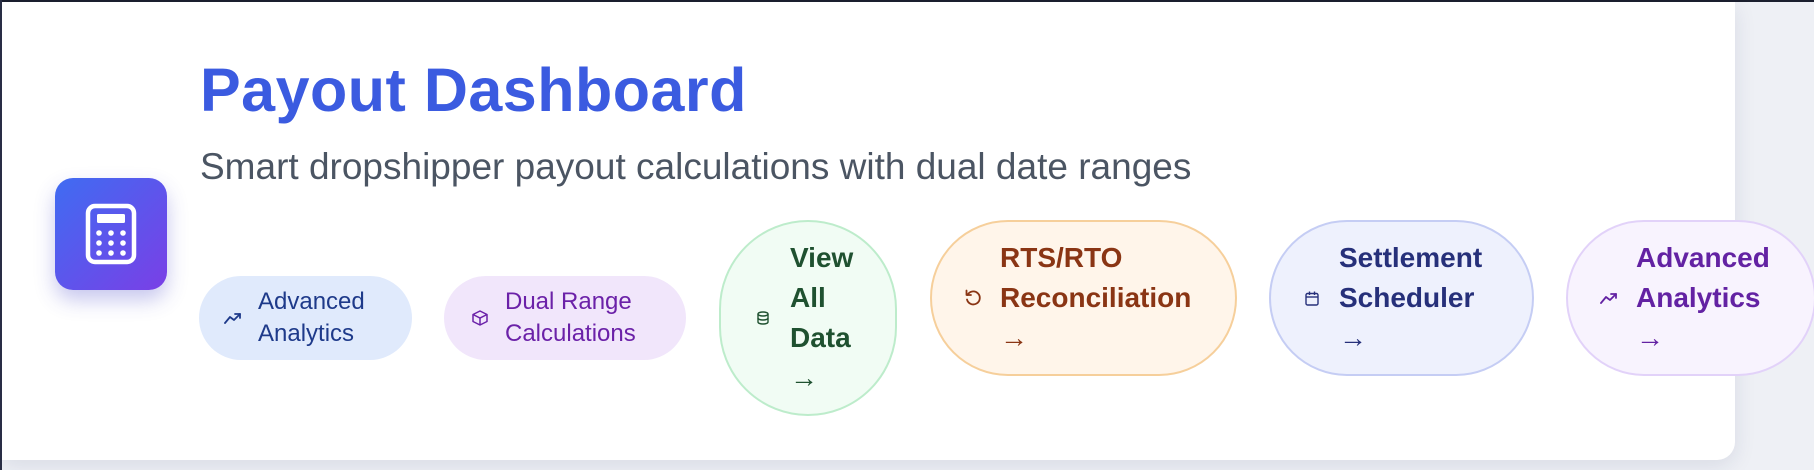 The height and width of the screenshot is (470, 1814). I want to click on advanced-analytics-button: Advanced Analytics →, so click(1690, 298).